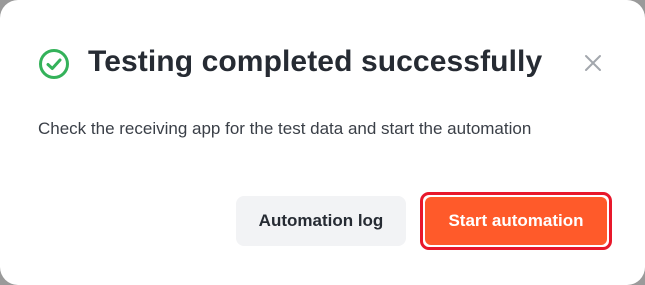  I want to click on automation-log-button: Automation log, so click(321, 221).